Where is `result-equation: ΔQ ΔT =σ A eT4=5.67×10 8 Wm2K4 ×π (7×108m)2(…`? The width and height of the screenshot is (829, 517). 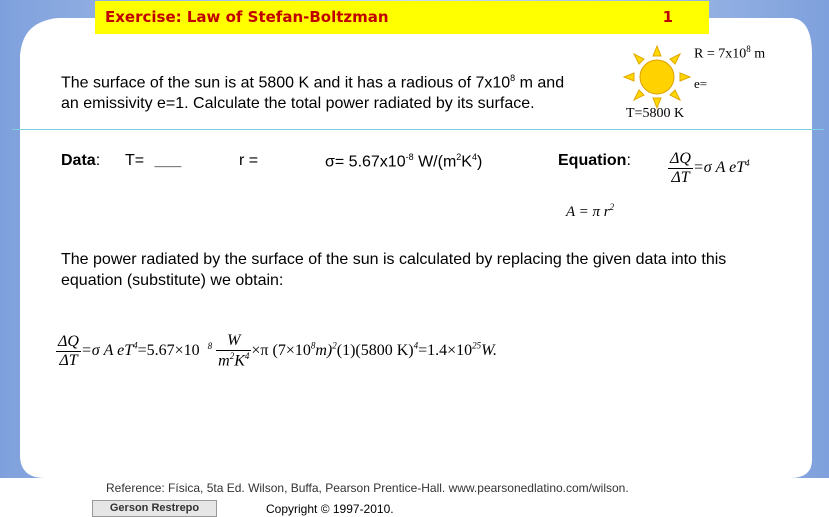 result-equation: ΔQ ΔT =σ A eT4=5.67×10 8 Wm2K4 ×π (7×108m)2(… is located at coordinates (277, 351).